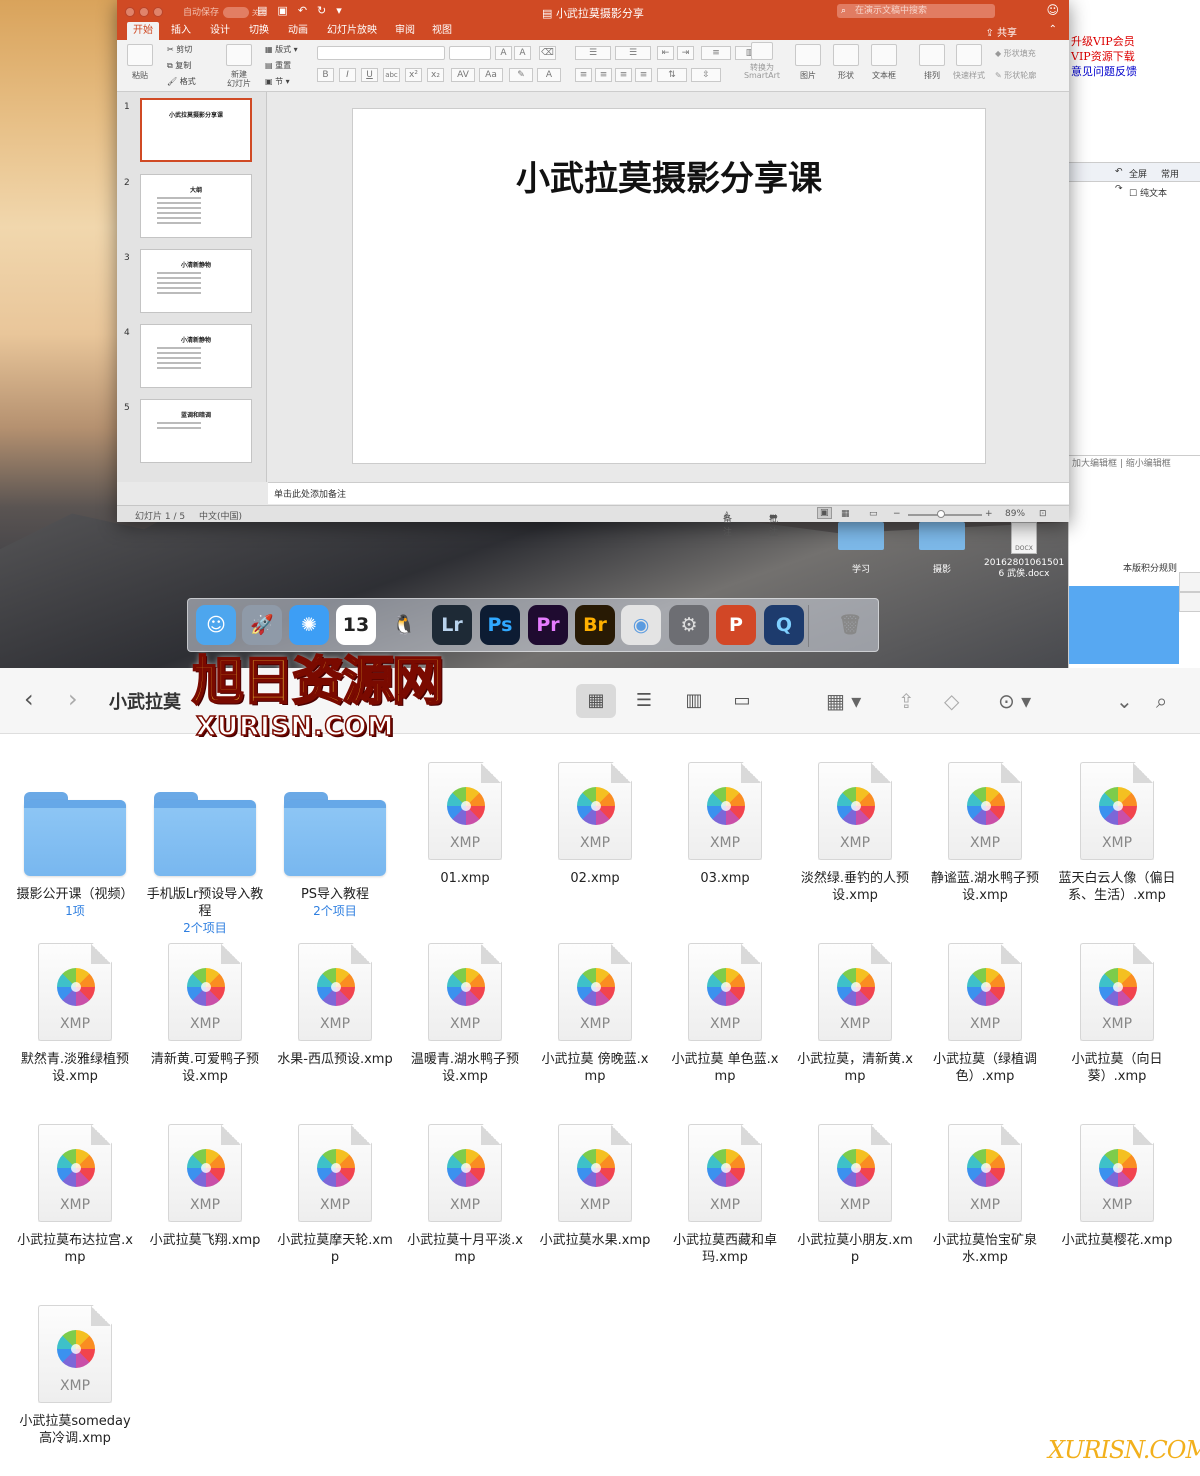  Describe the element at coordinates (1103, 41) in the screenshot. I see `vip-upgrade-link: 升级VIP会员` at that location.